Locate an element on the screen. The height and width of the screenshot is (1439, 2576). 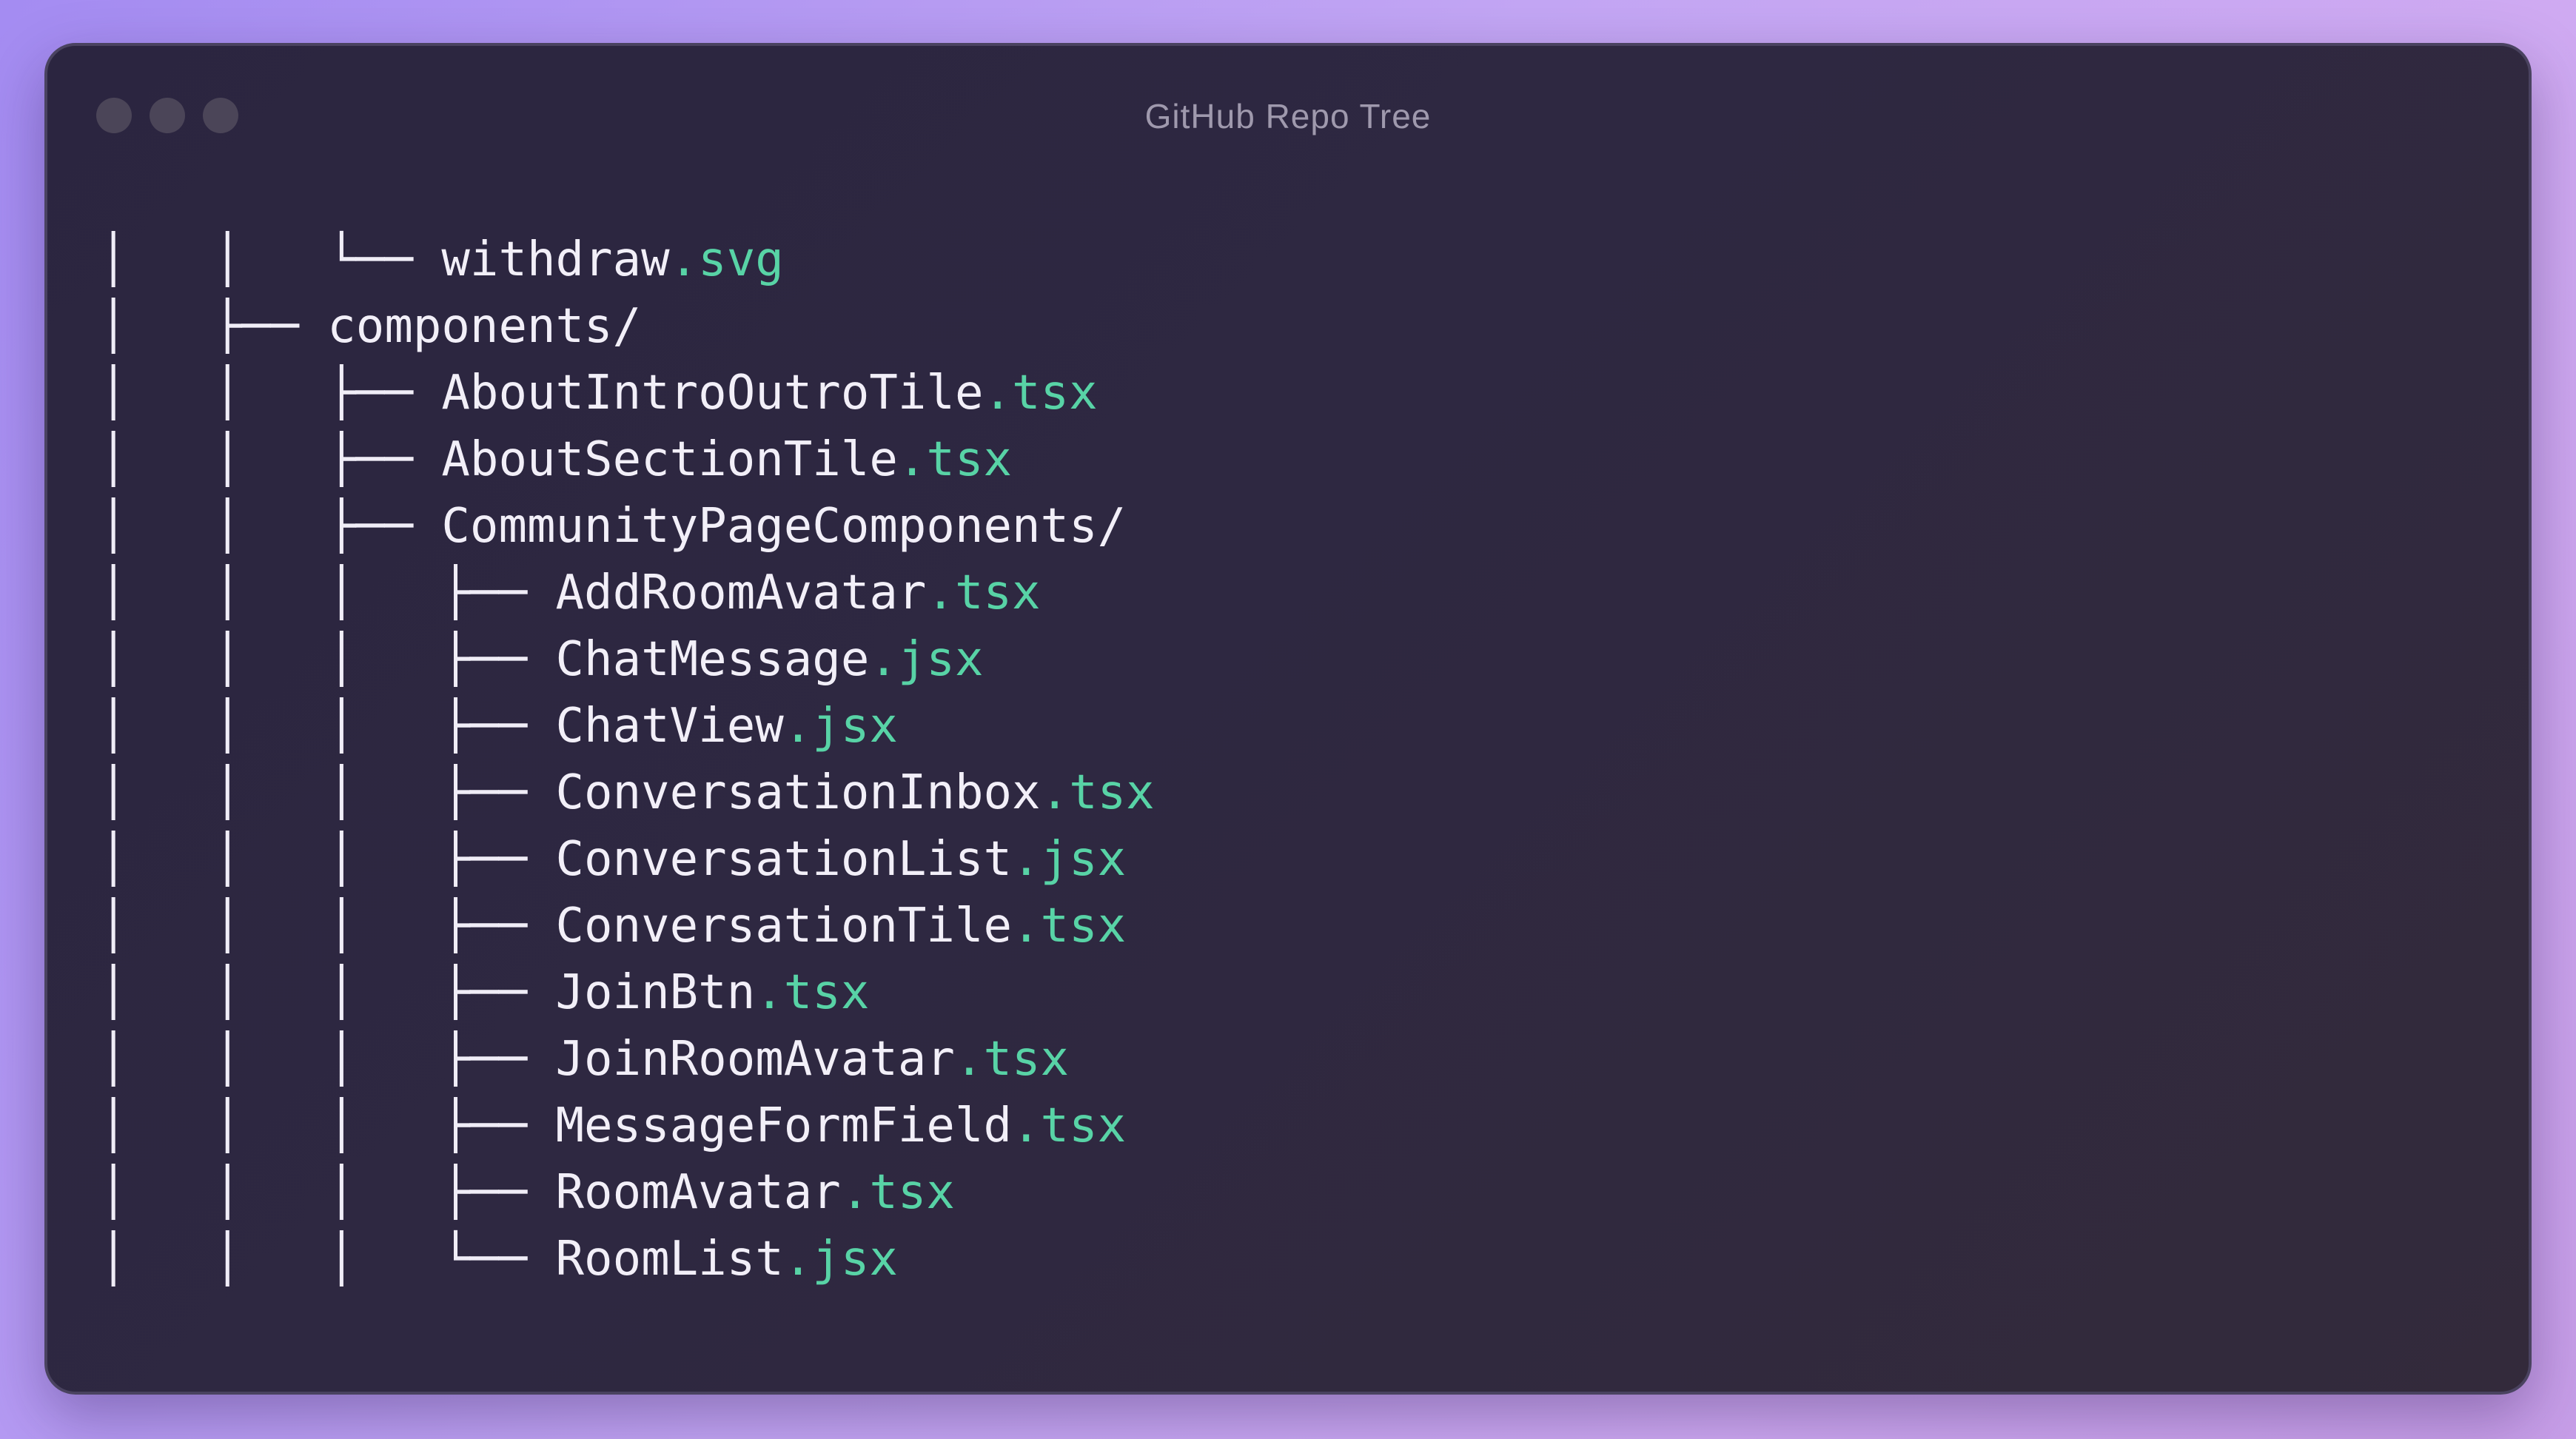
tree-row: │ │ ├── CommunityPageComponents/ is located at coordinates (627, 526).